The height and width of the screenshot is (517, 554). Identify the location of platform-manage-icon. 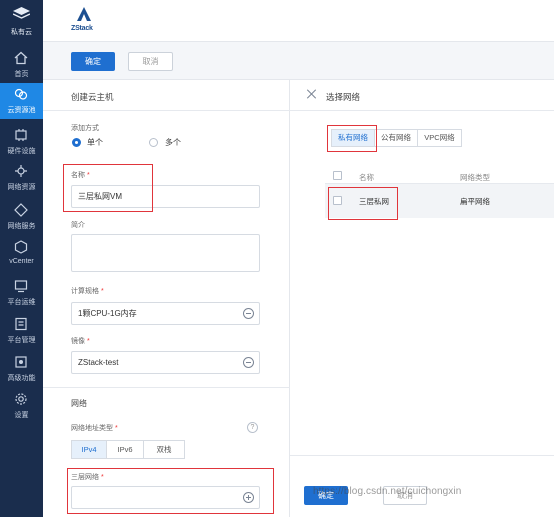
(21, 324).